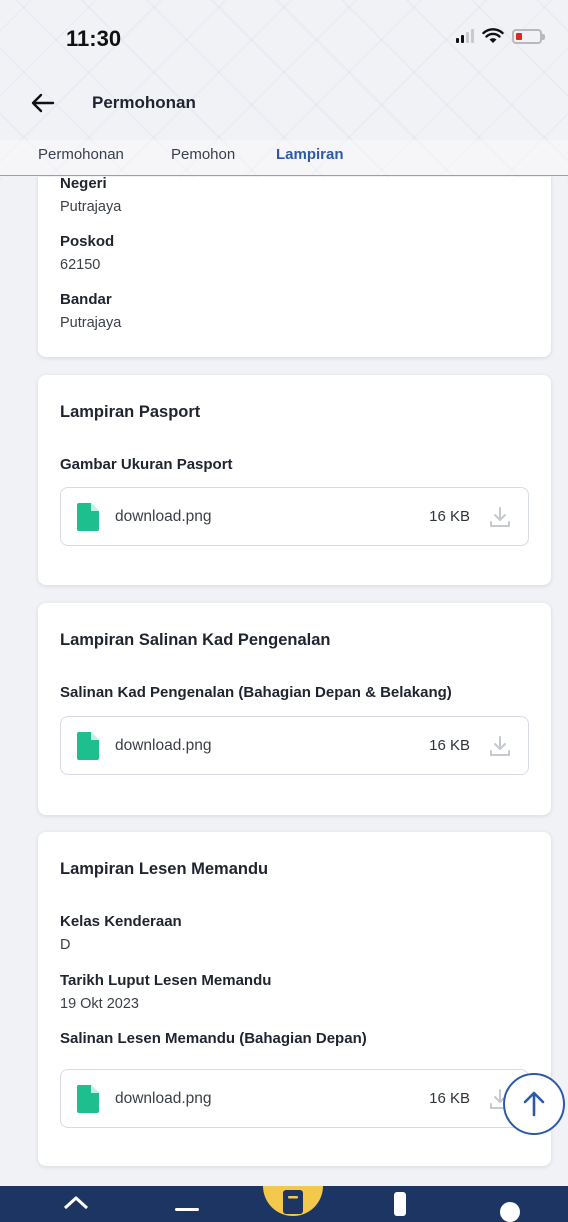  Describe the element at coordinates (310, 154) in the screenshot. I see `tab-lampiran: Lampiran` at that location.